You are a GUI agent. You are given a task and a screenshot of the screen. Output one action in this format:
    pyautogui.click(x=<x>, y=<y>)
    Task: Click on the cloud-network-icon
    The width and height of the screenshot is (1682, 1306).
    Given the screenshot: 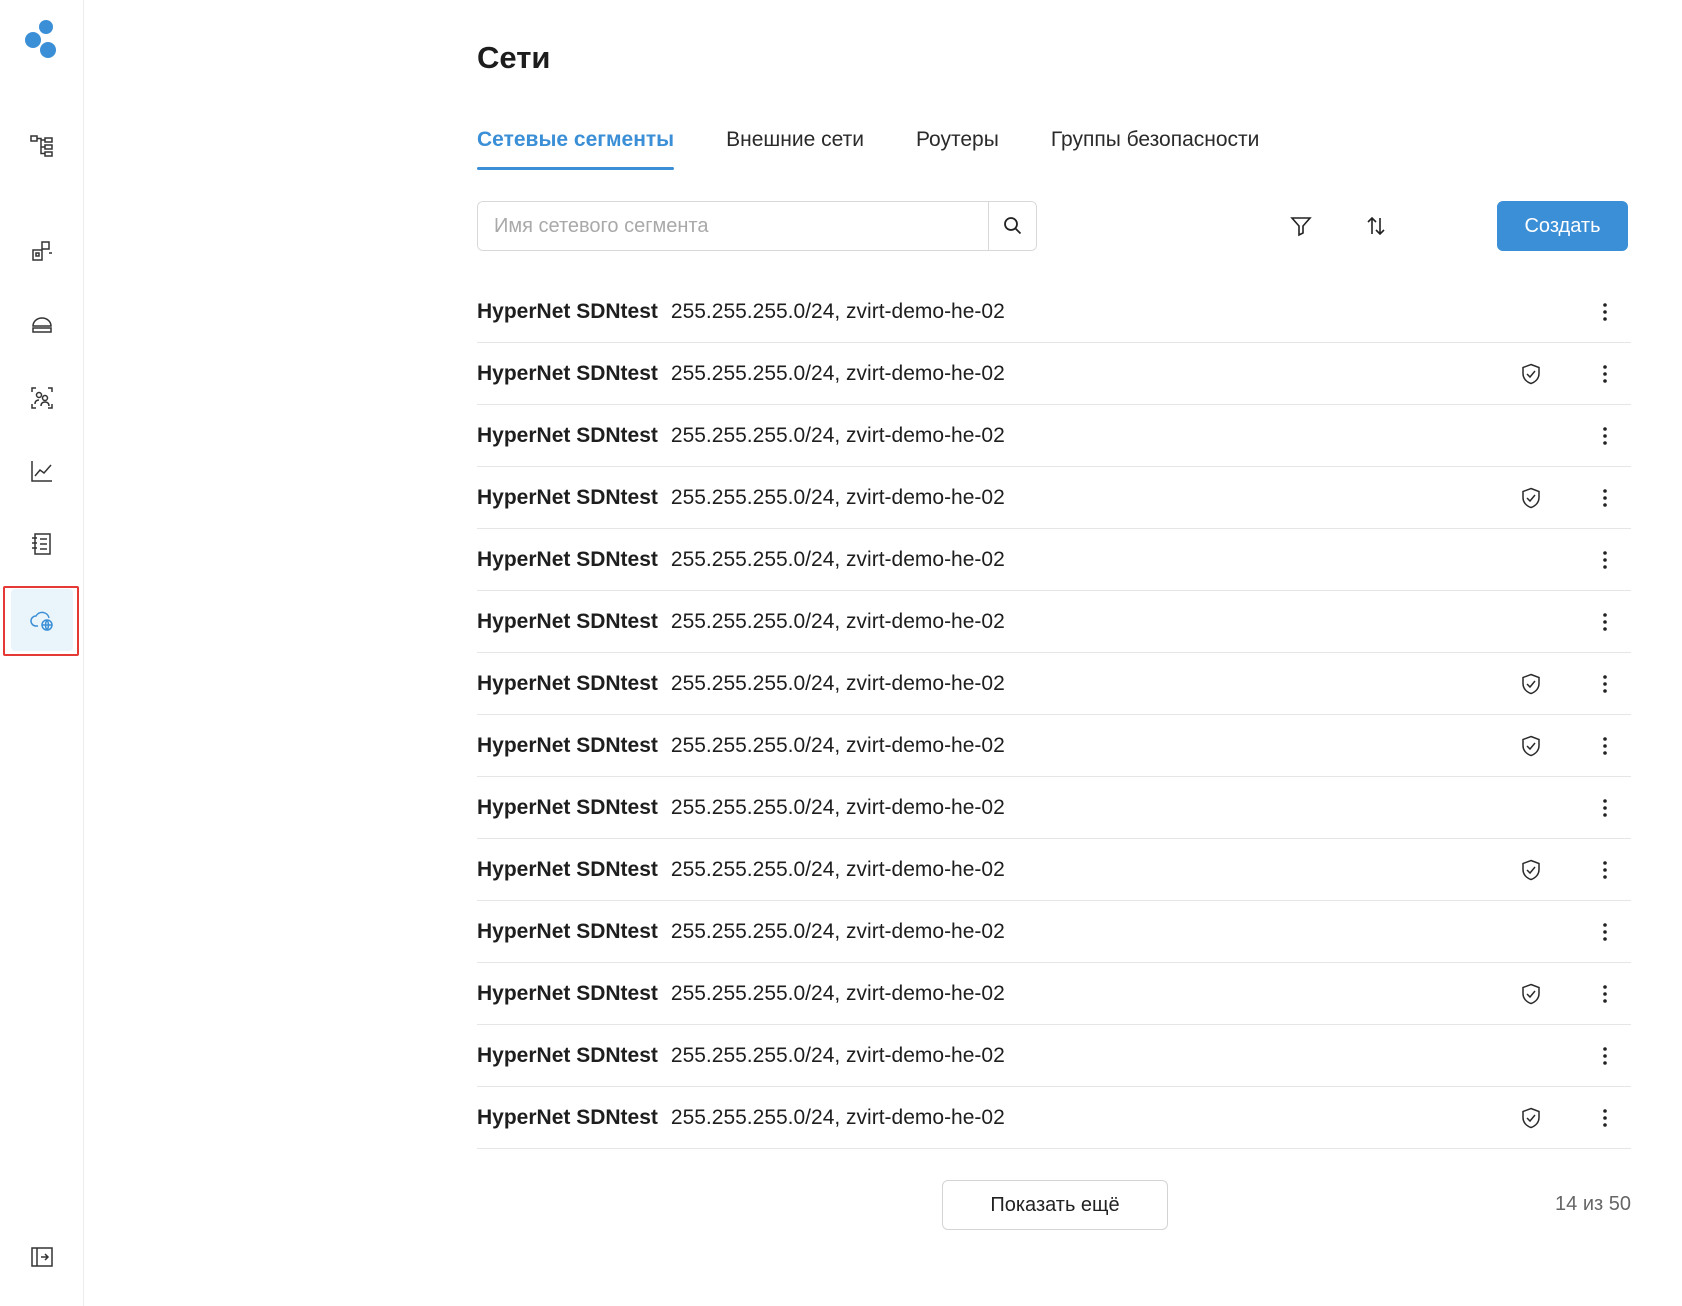 What is the action you would take?
    pyautogui.click(x=41, y=621)
    